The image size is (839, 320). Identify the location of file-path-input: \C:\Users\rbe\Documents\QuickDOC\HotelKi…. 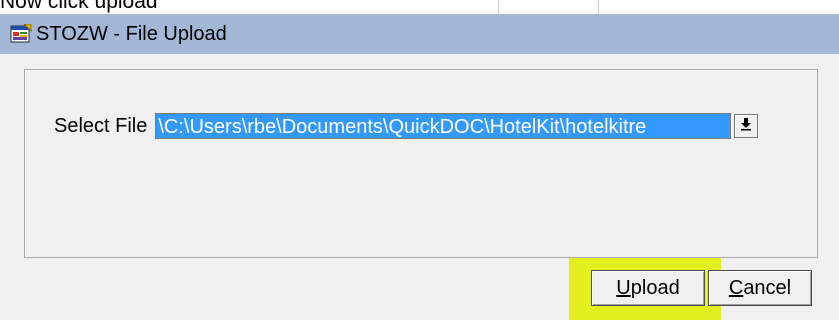
(443, 126).